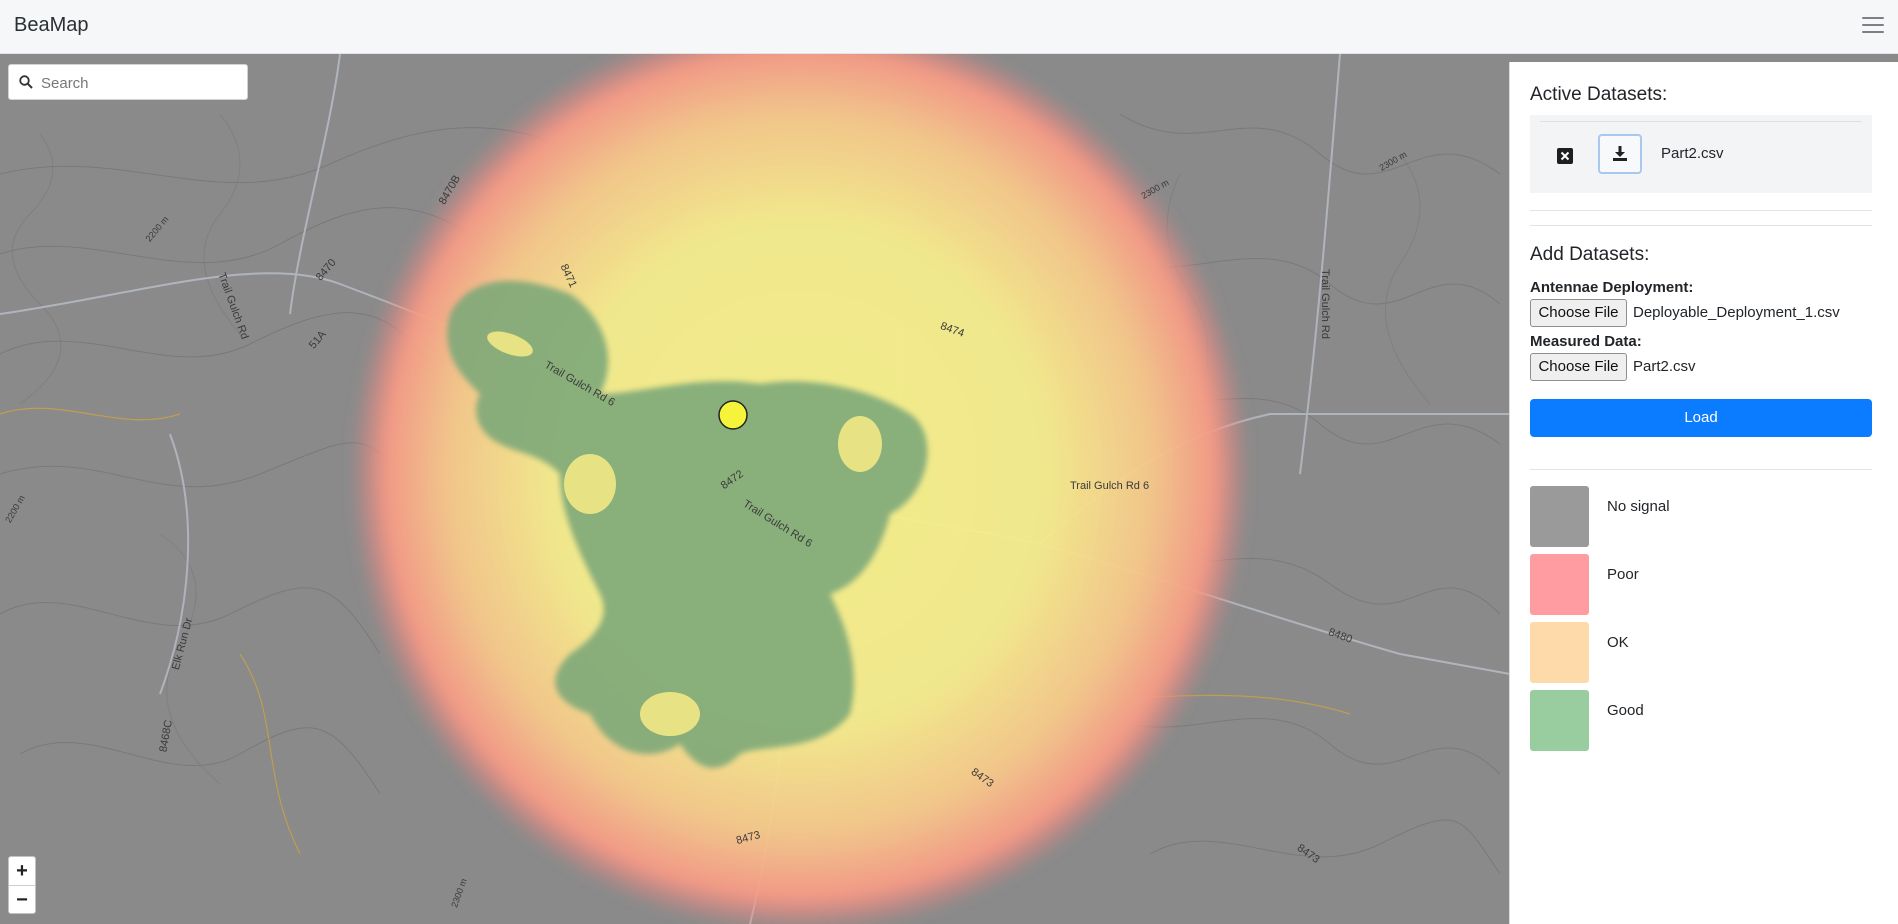  What do you see at coordinates (1578, 313) in the screenshot?
I see `antennae-choose-file-button: Choose File` at bounding box center [1578, 313].